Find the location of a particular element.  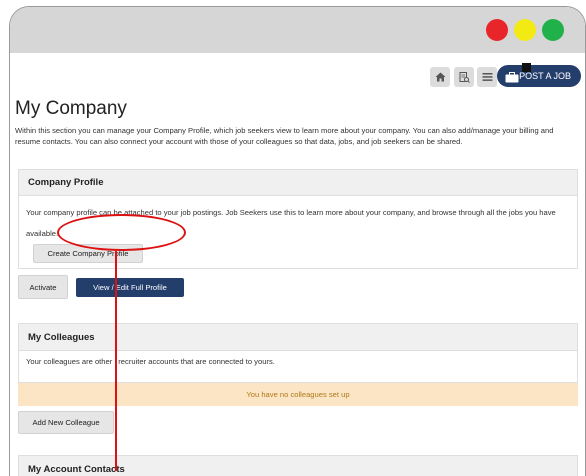

highlight-ellipse is located at coordinates (121, 232).